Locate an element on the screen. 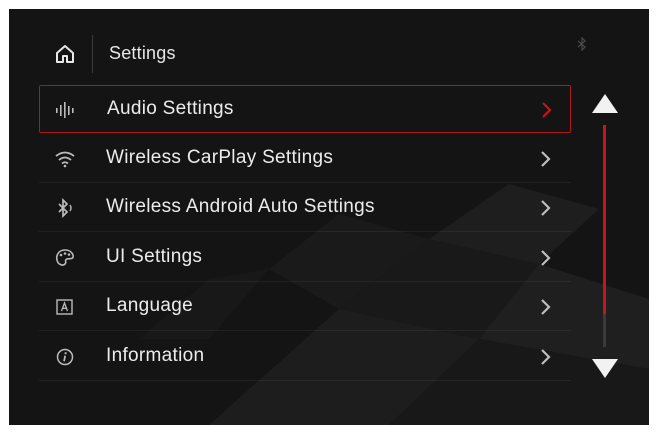 The height and width of the screenshot is (434, 658). scrollbar is located at coordinates (605, 239).